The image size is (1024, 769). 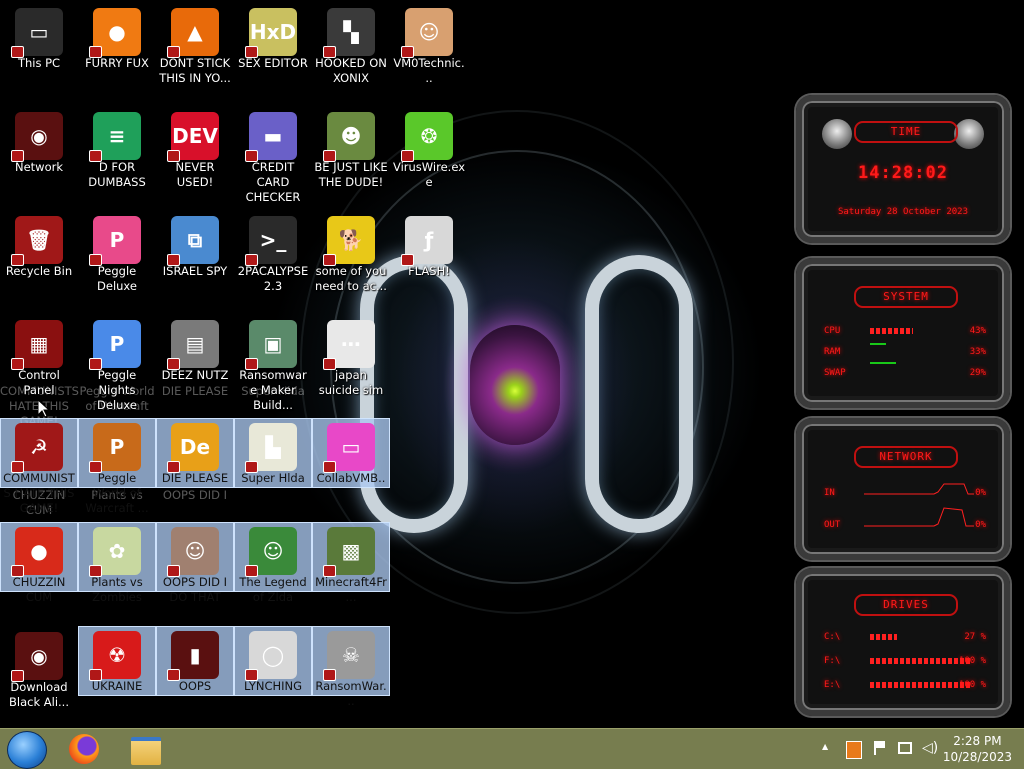 I want to click on desktop-icon: ☭ COMMUNISTS HATE THIS GAME!, so click(x=39, y=466).